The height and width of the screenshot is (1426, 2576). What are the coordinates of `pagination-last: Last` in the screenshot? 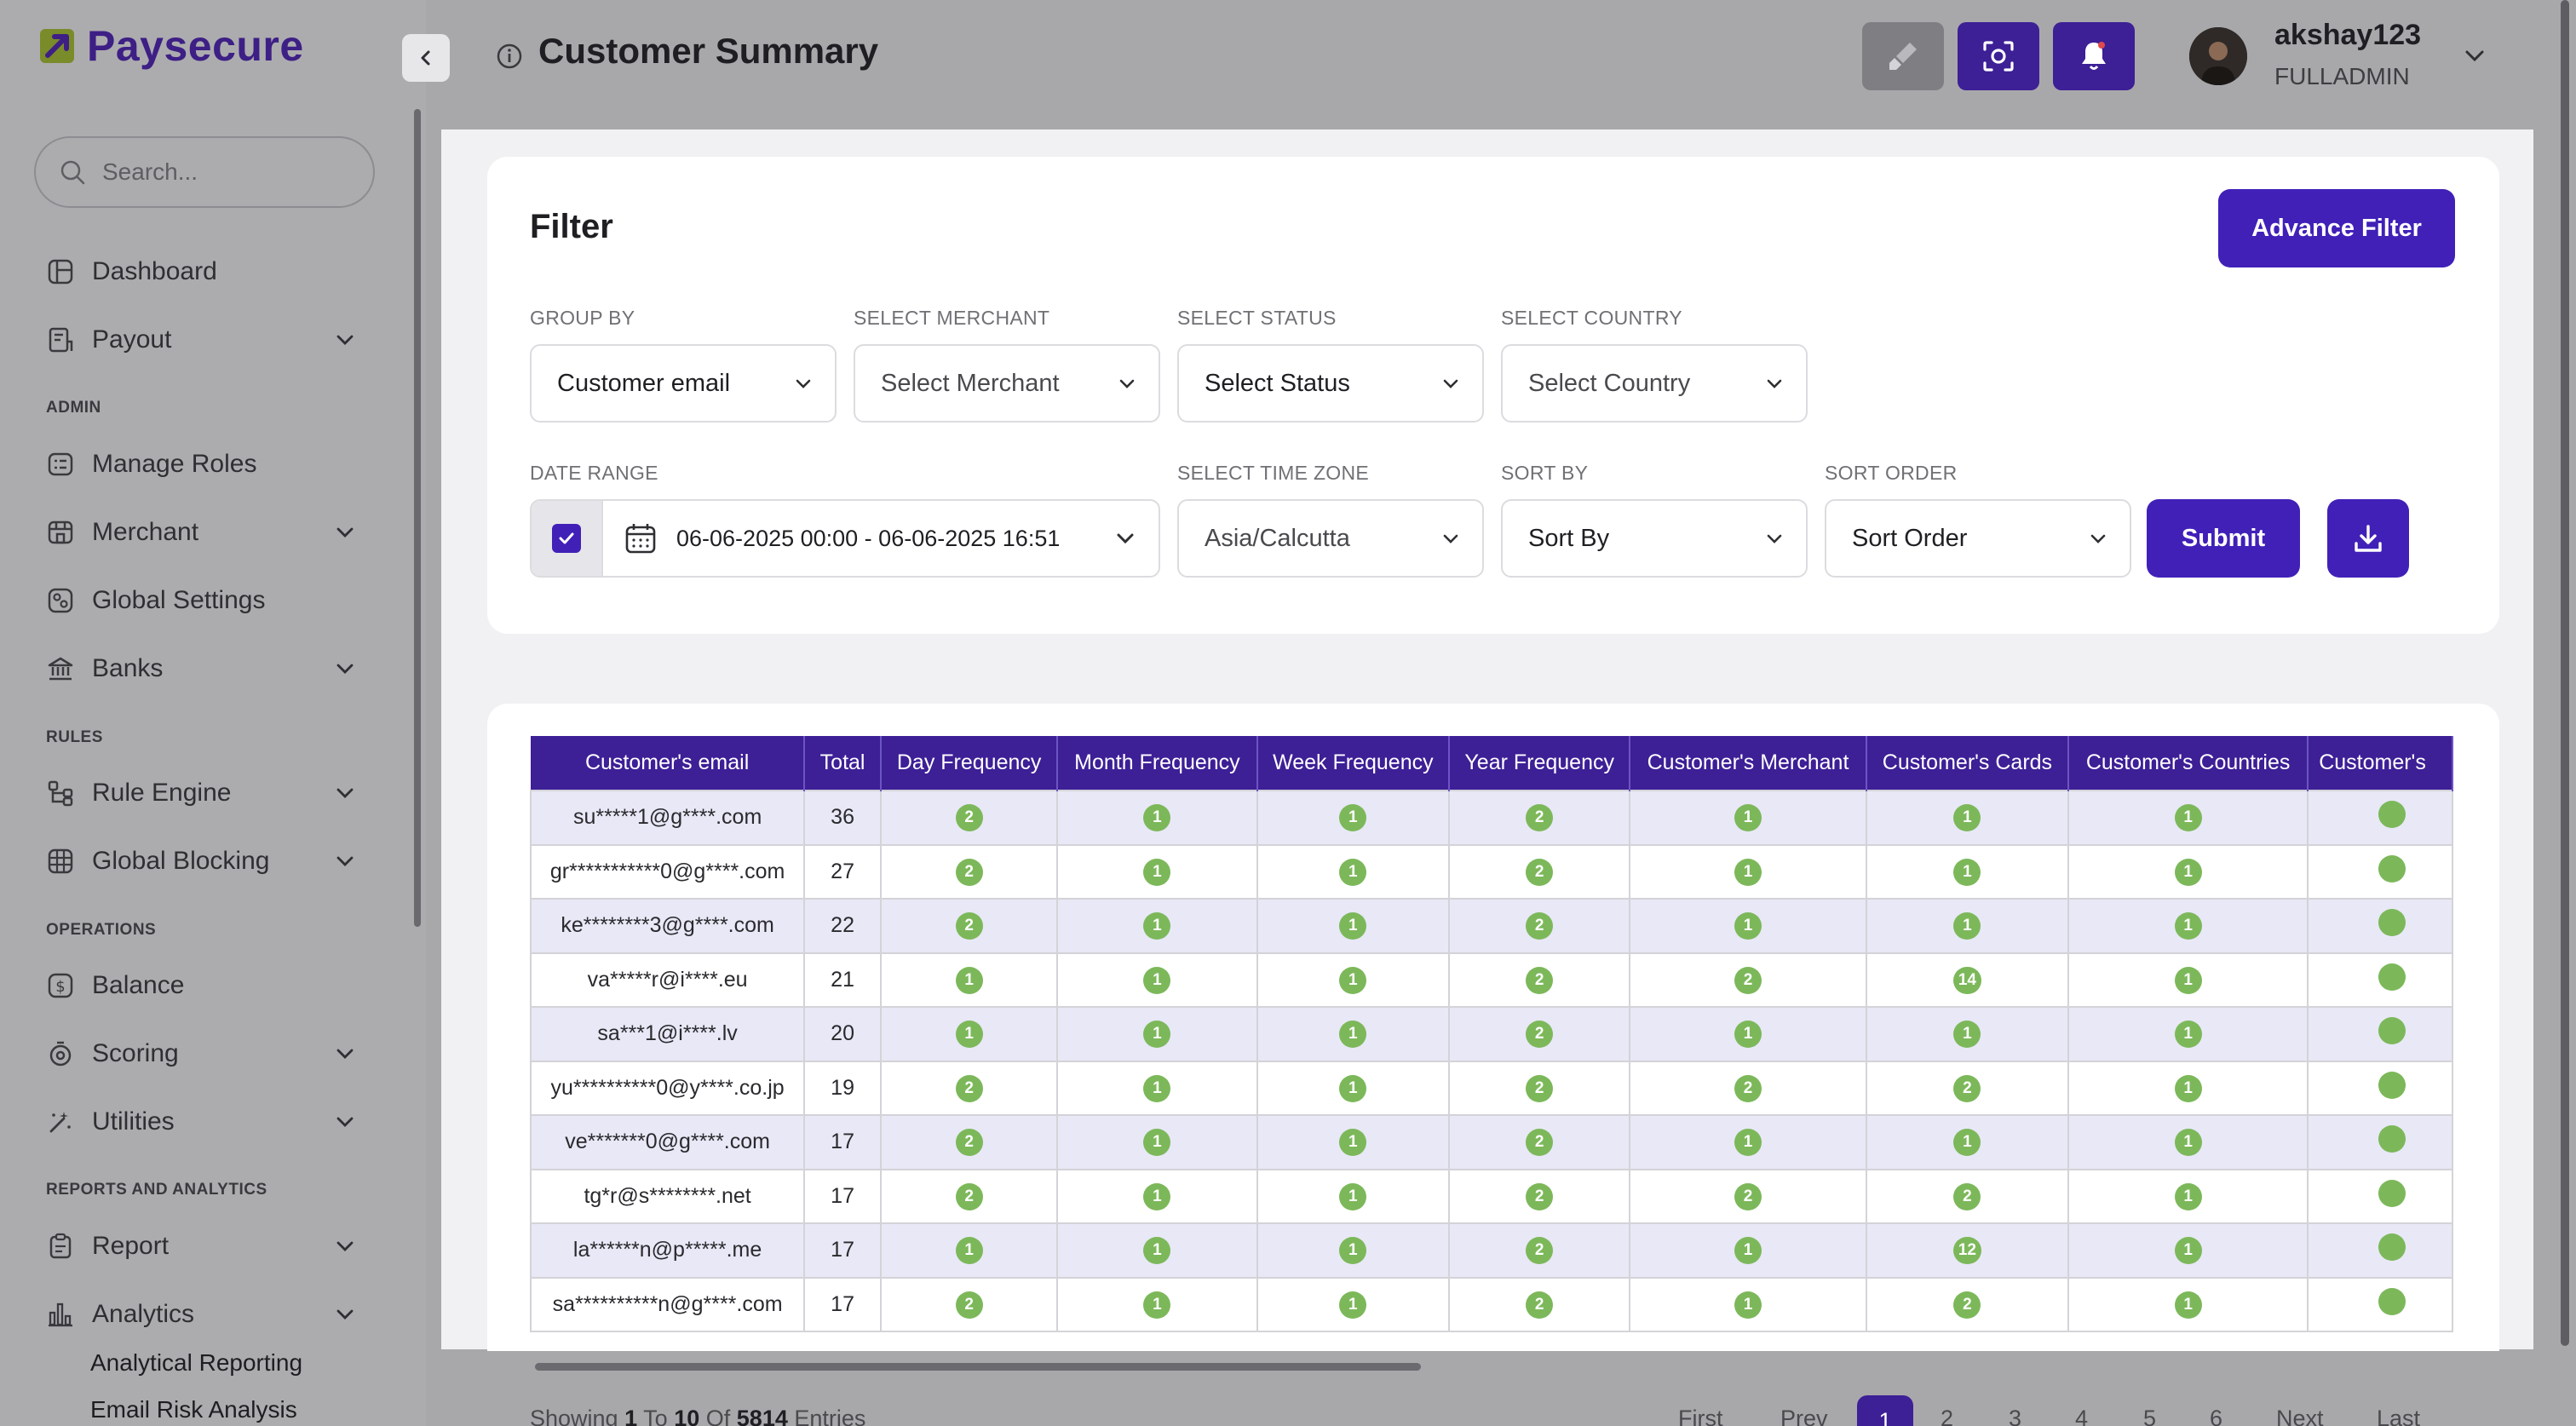 It's located at (2399, 1416).